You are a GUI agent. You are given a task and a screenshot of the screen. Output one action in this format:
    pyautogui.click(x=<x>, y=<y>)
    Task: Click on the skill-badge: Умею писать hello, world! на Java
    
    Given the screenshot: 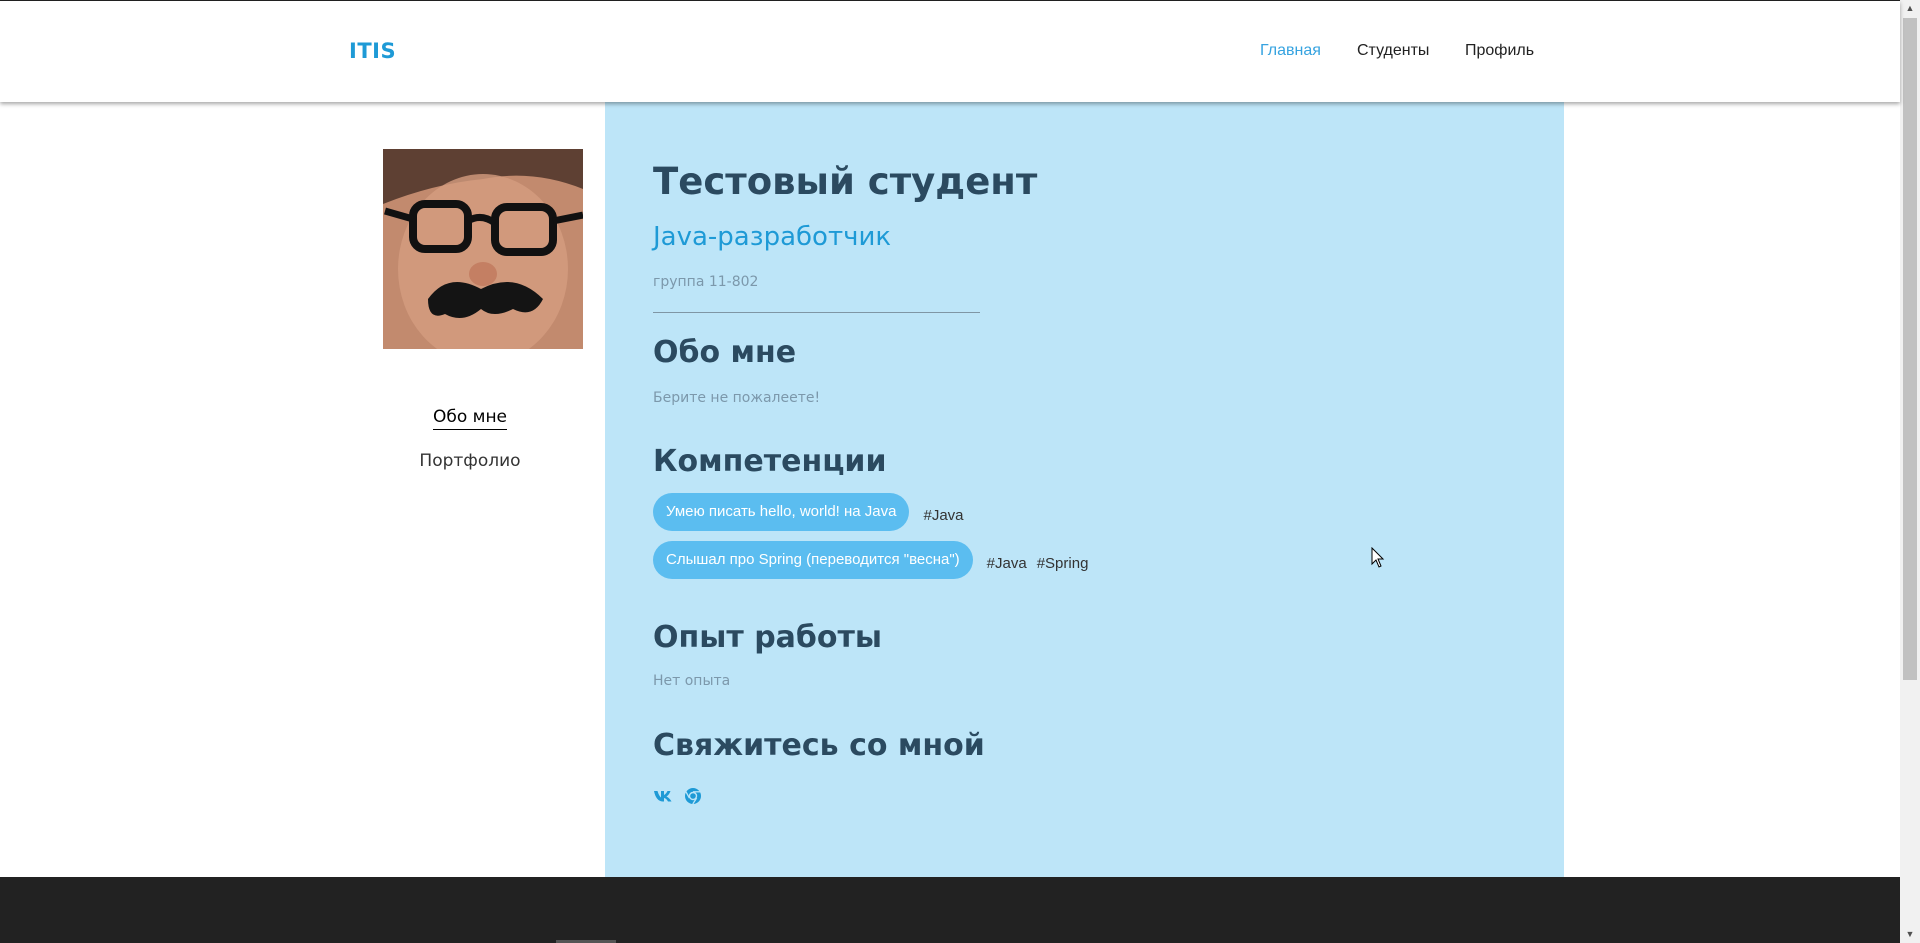 What is the action you would take?
    pyautogui.click(x=781, y=512)
    